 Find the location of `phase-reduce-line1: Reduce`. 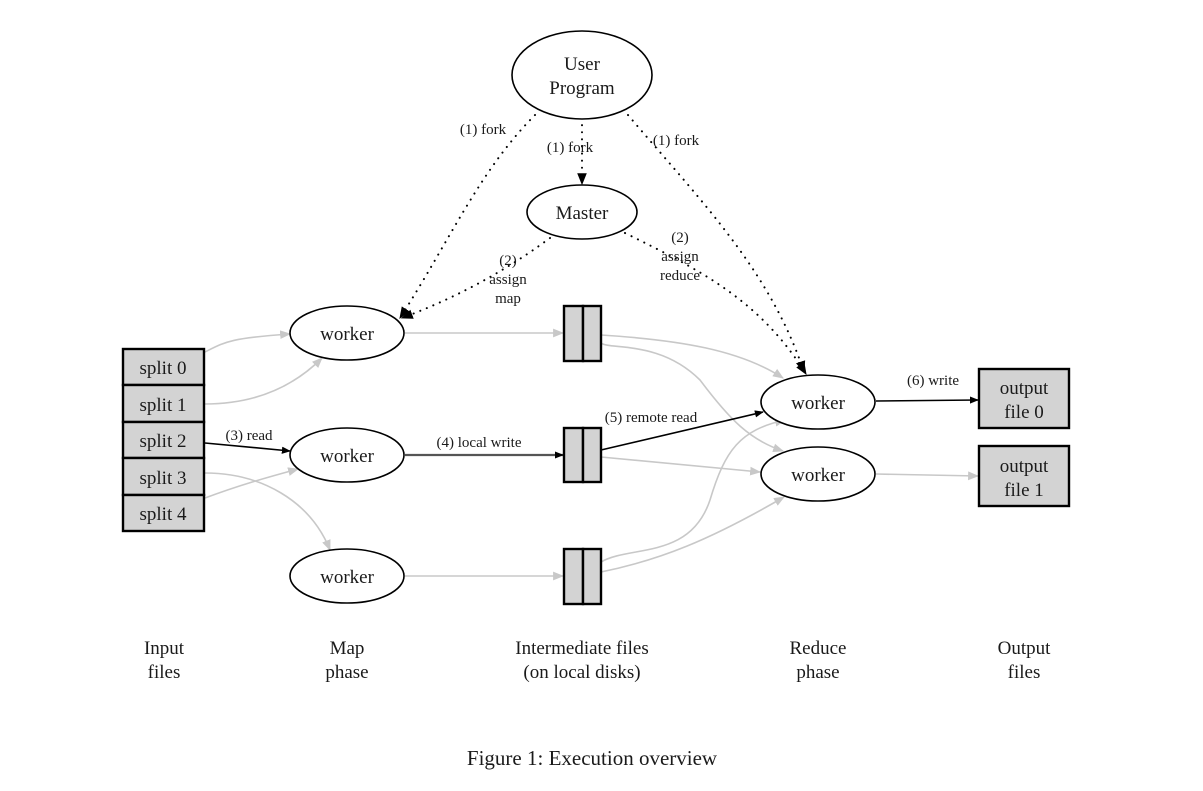

phase-reduce-line1: Reduce is located at coordinates (818, 648).